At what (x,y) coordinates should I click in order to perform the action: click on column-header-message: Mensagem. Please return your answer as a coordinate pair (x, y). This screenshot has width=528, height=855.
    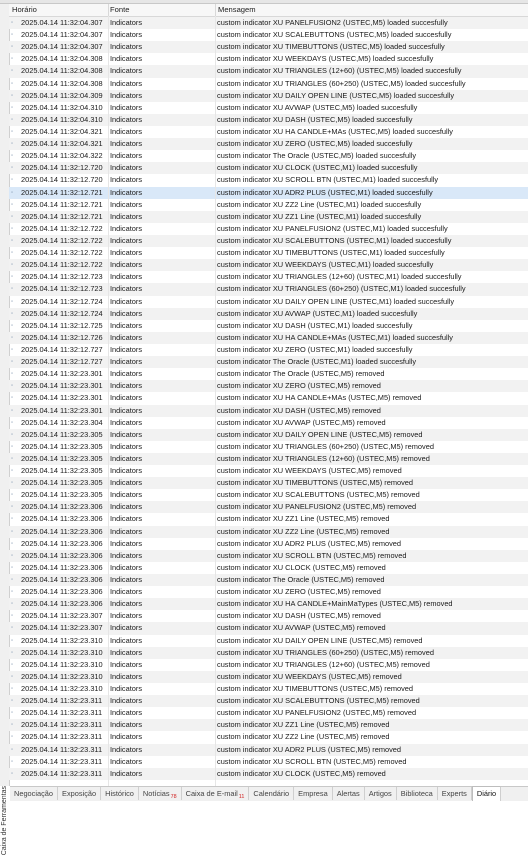
    Looking at the image, I should click on (237, 10).